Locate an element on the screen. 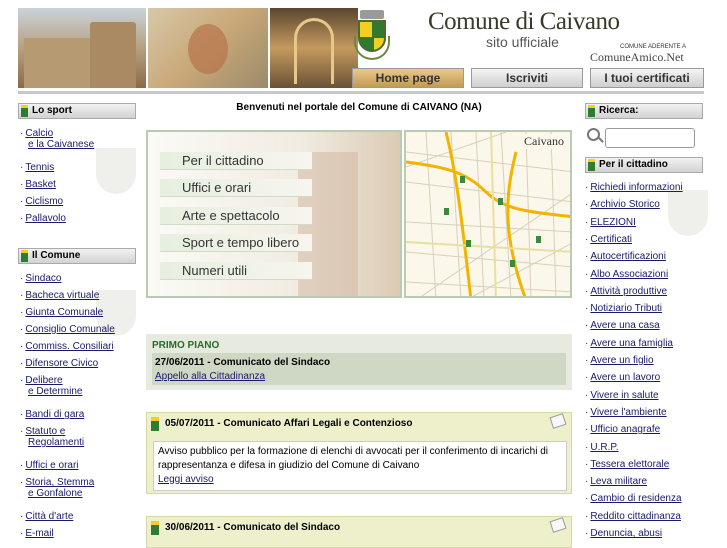 This screenshot has height=548, width=727. sidebar-link-label: Basket is located at coordinates (40, 184).